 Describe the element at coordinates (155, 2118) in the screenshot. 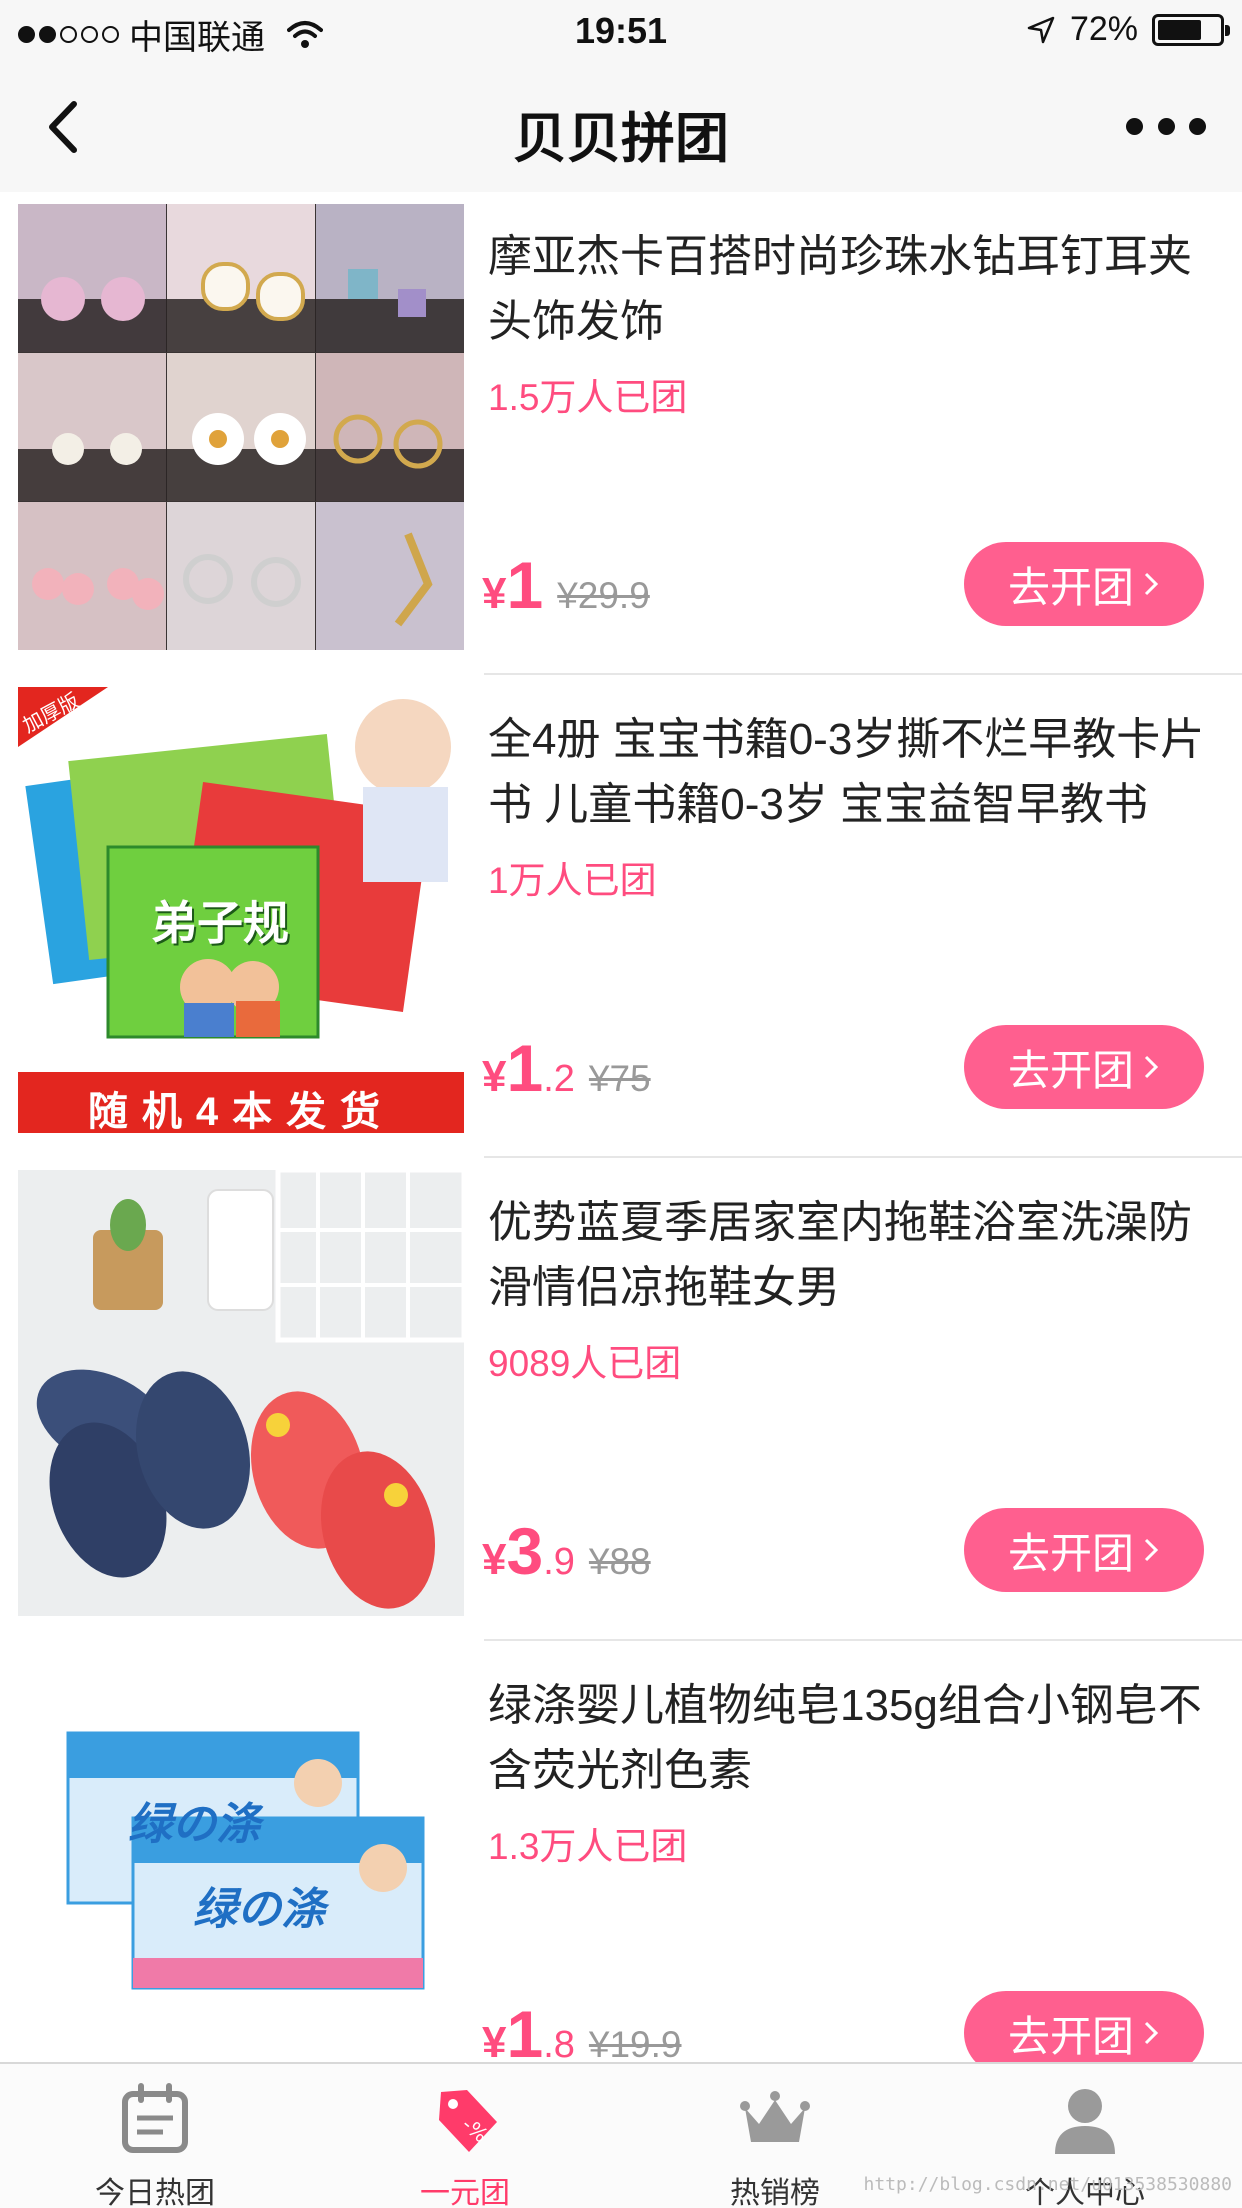

I see `calendar-icon` at that location.